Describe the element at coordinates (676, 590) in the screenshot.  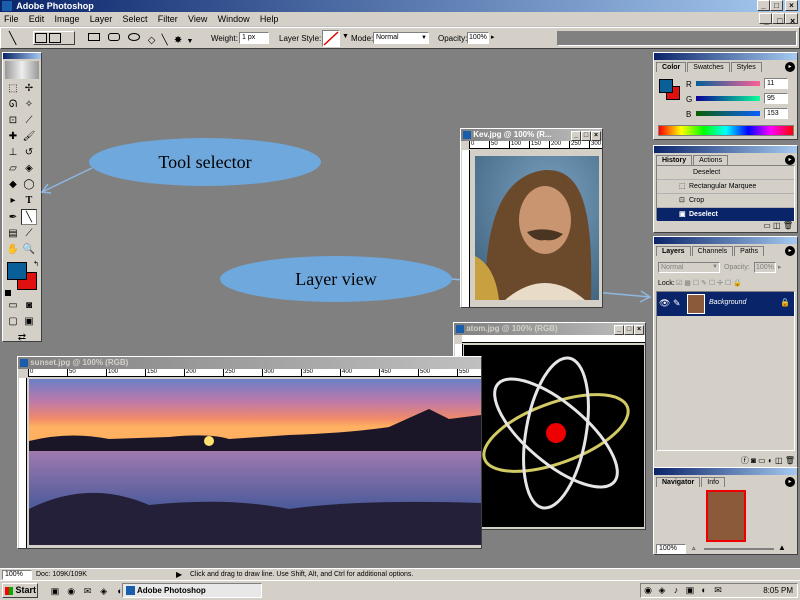
I see `tray-icon: ♪` at that location.